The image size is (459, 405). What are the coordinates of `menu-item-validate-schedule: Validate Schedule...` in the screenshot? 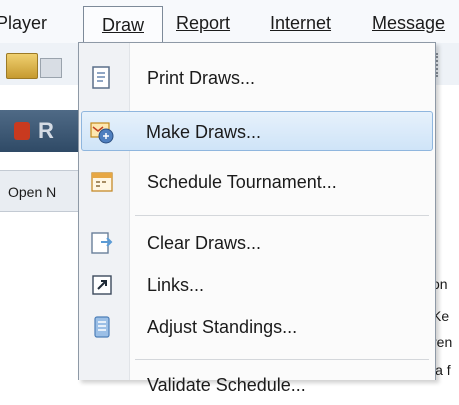 It's located at (257, 385).